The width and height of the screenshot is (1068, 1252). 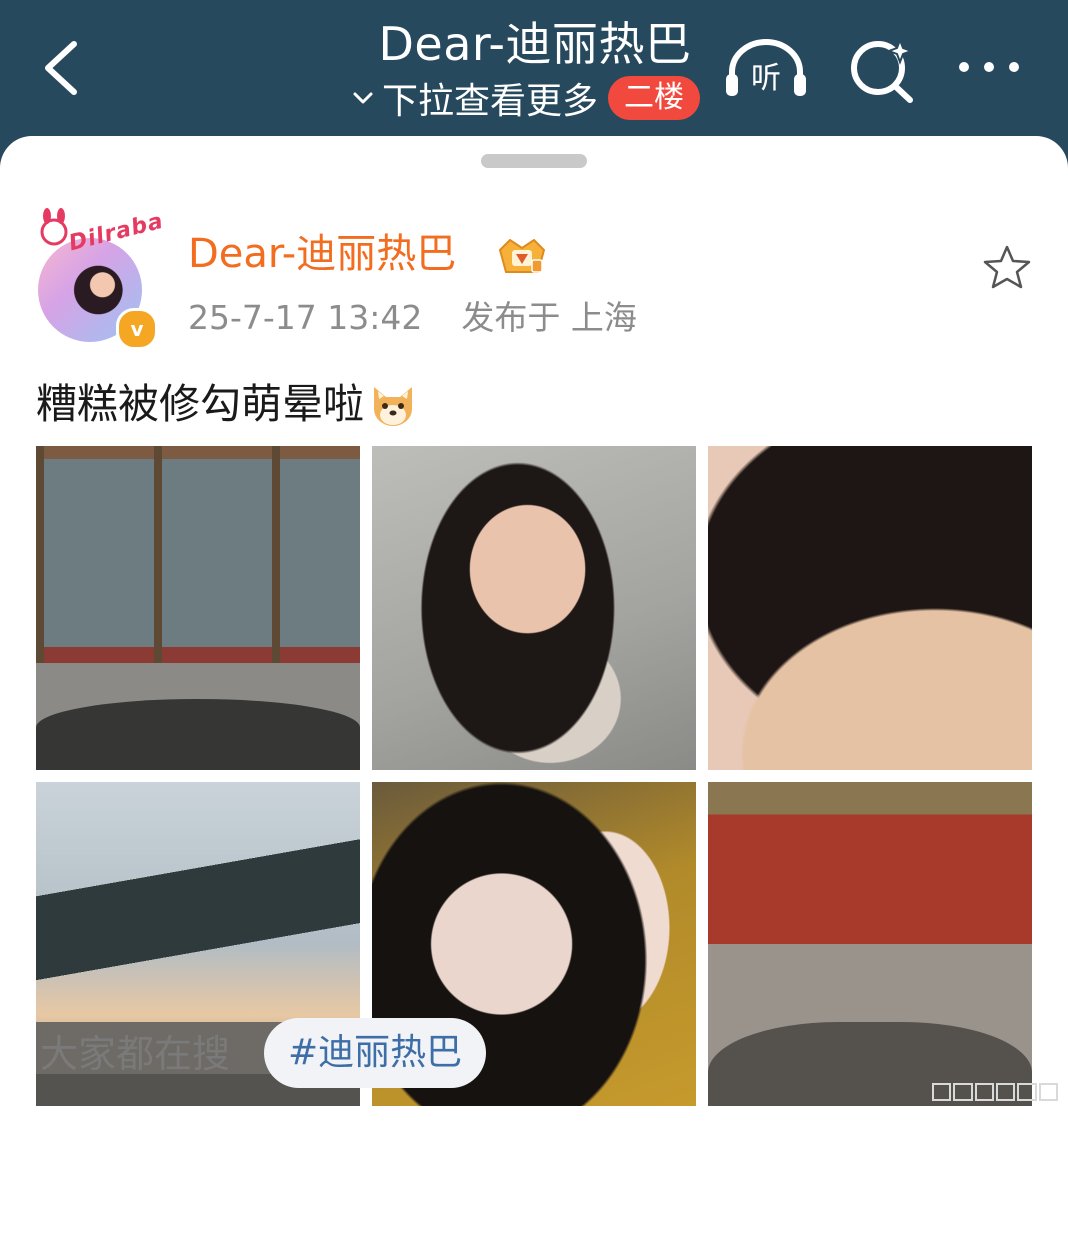 I want to click on listen-label: 听, so click(x=766, y=78).